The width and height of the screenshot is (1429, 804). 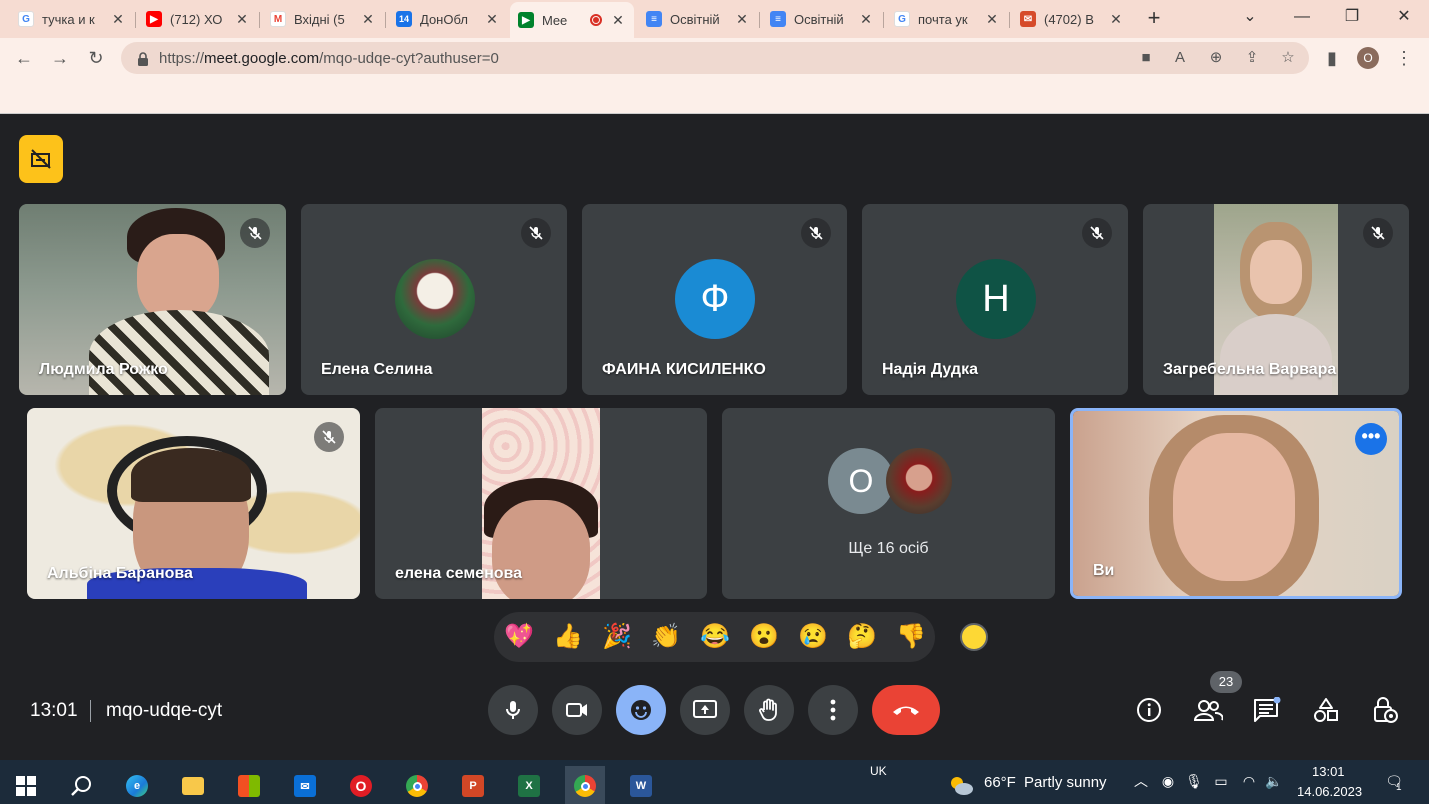 What do you see at coordinates (473, 785) in the screenshot?
I see `powerpoint-icon: P` at bounding box center [473, 785].